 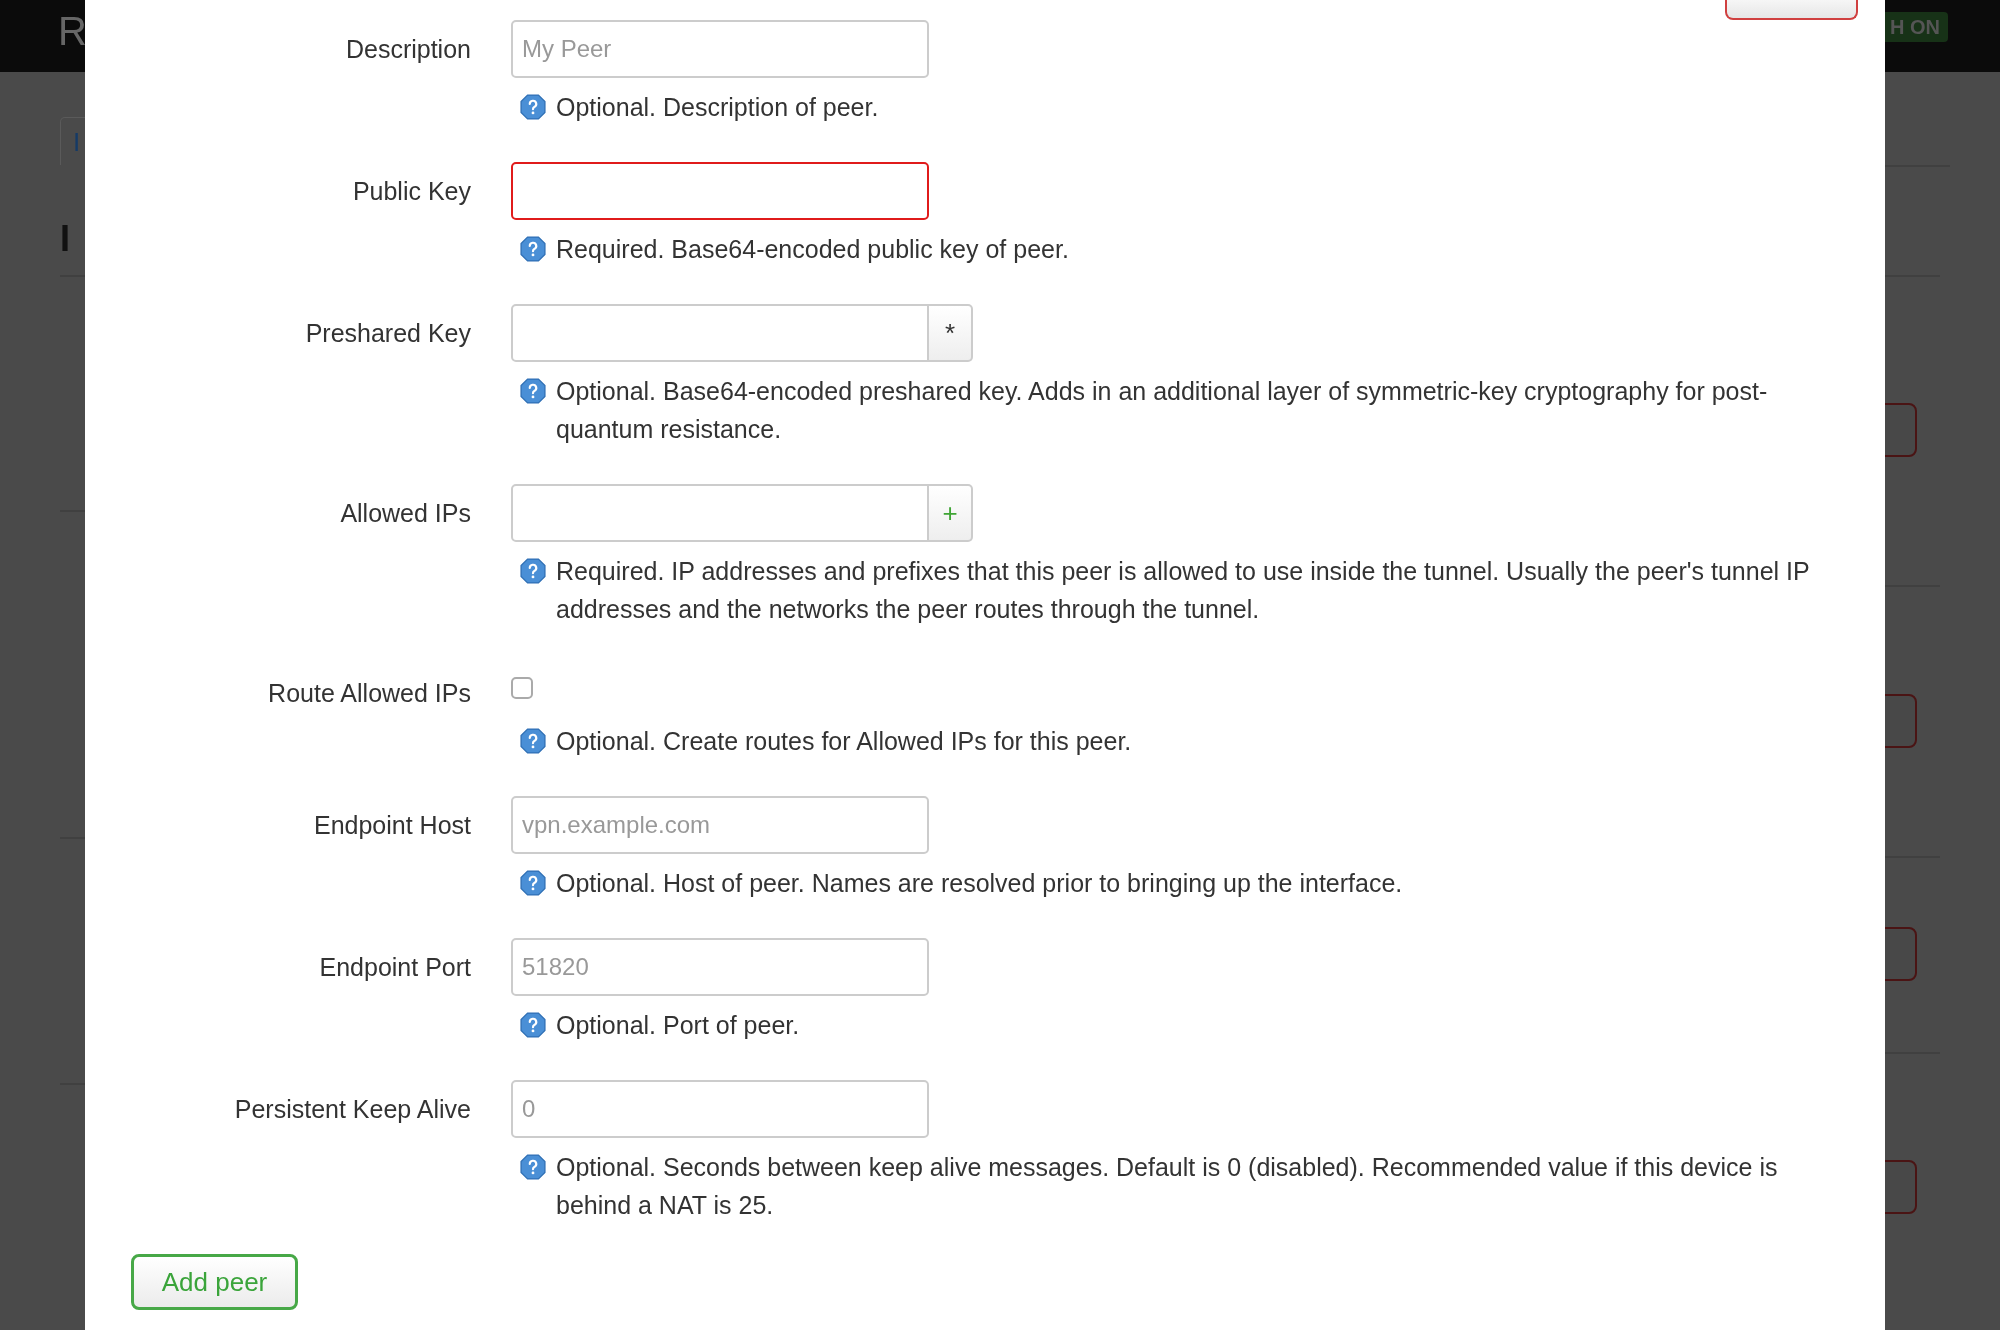 What do you see at coordinates (405, 513) in the screenshot?
I see `field-label: Allowed IPs` at bounding box center [405, 513].